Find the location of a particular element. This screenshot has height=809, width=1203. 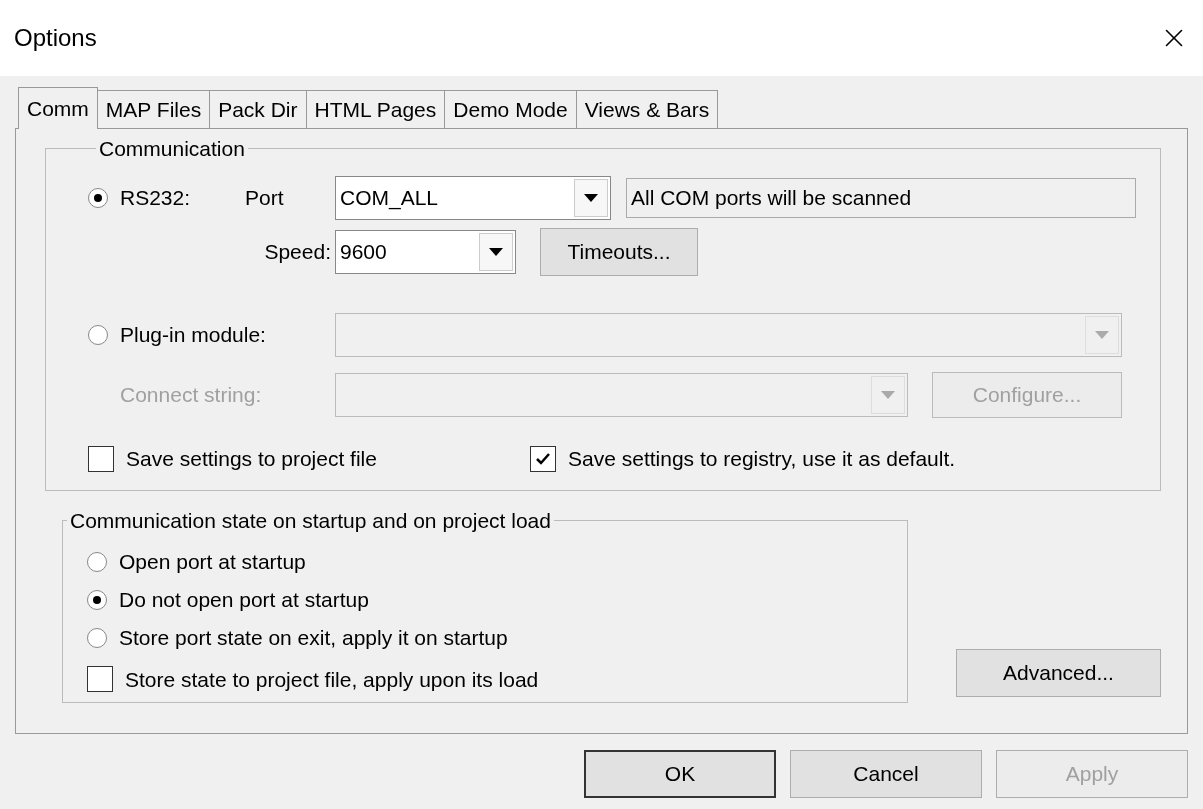

group-title: Communication is located at coordinates (172, 149).